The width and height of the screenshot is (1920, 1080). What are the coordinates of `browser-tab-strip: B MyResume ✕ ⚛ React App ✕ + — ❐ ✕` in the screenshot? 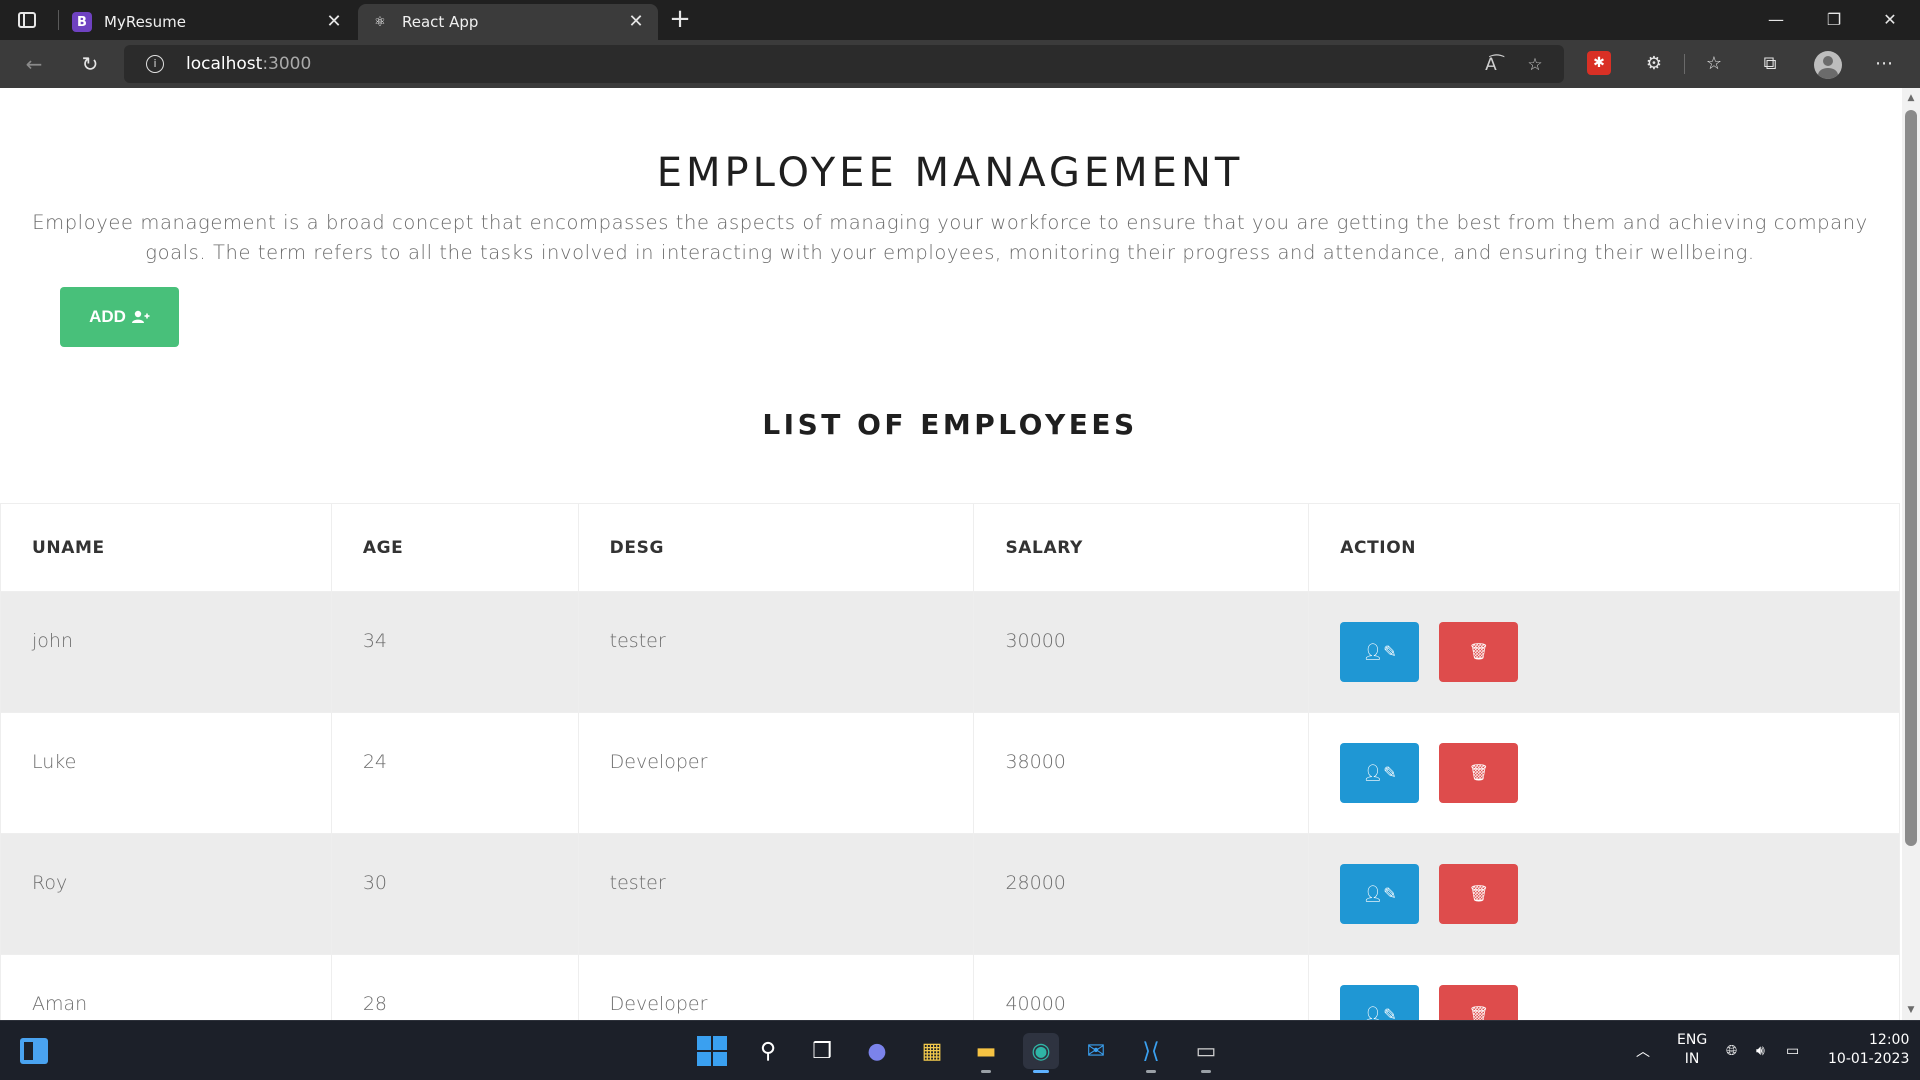 It's located at (960, 20).